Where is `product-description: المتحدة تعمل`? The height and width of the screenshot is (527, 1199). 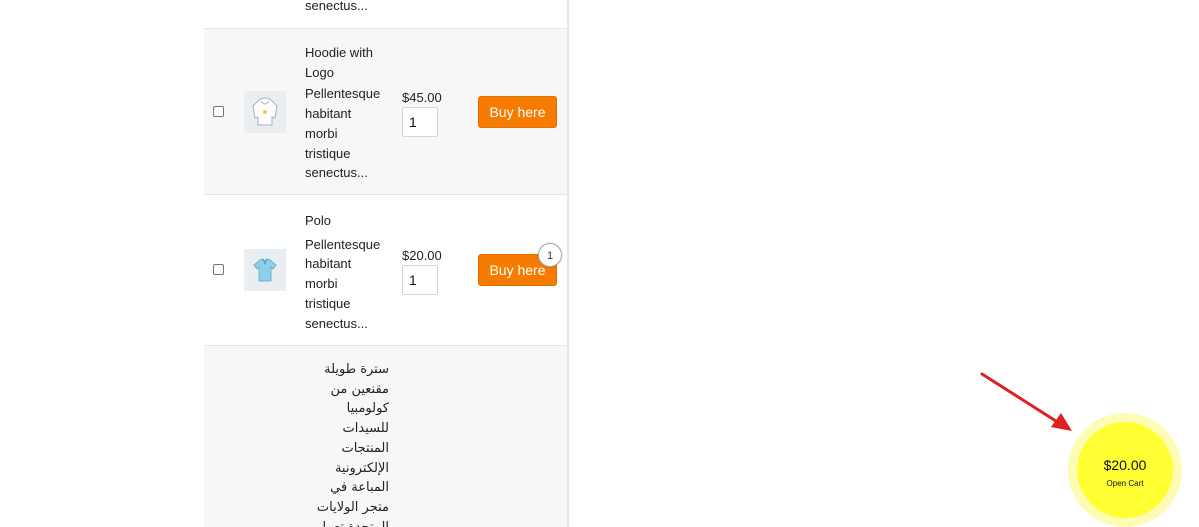 product-description: المتحدة تعمل is located at coordinates (347, 522).